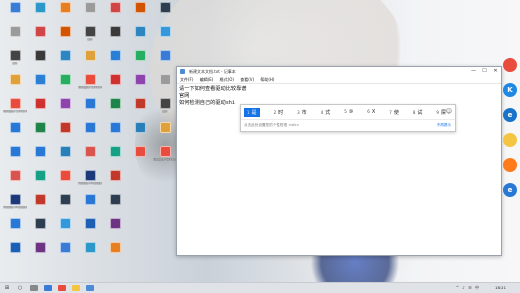 This screenshot has width=520, height=293. What do you see at coordinates (444, 125) in the screenshot?
I see `ime-dismiss-link: 不再提示` at bounding box center [444, 125].